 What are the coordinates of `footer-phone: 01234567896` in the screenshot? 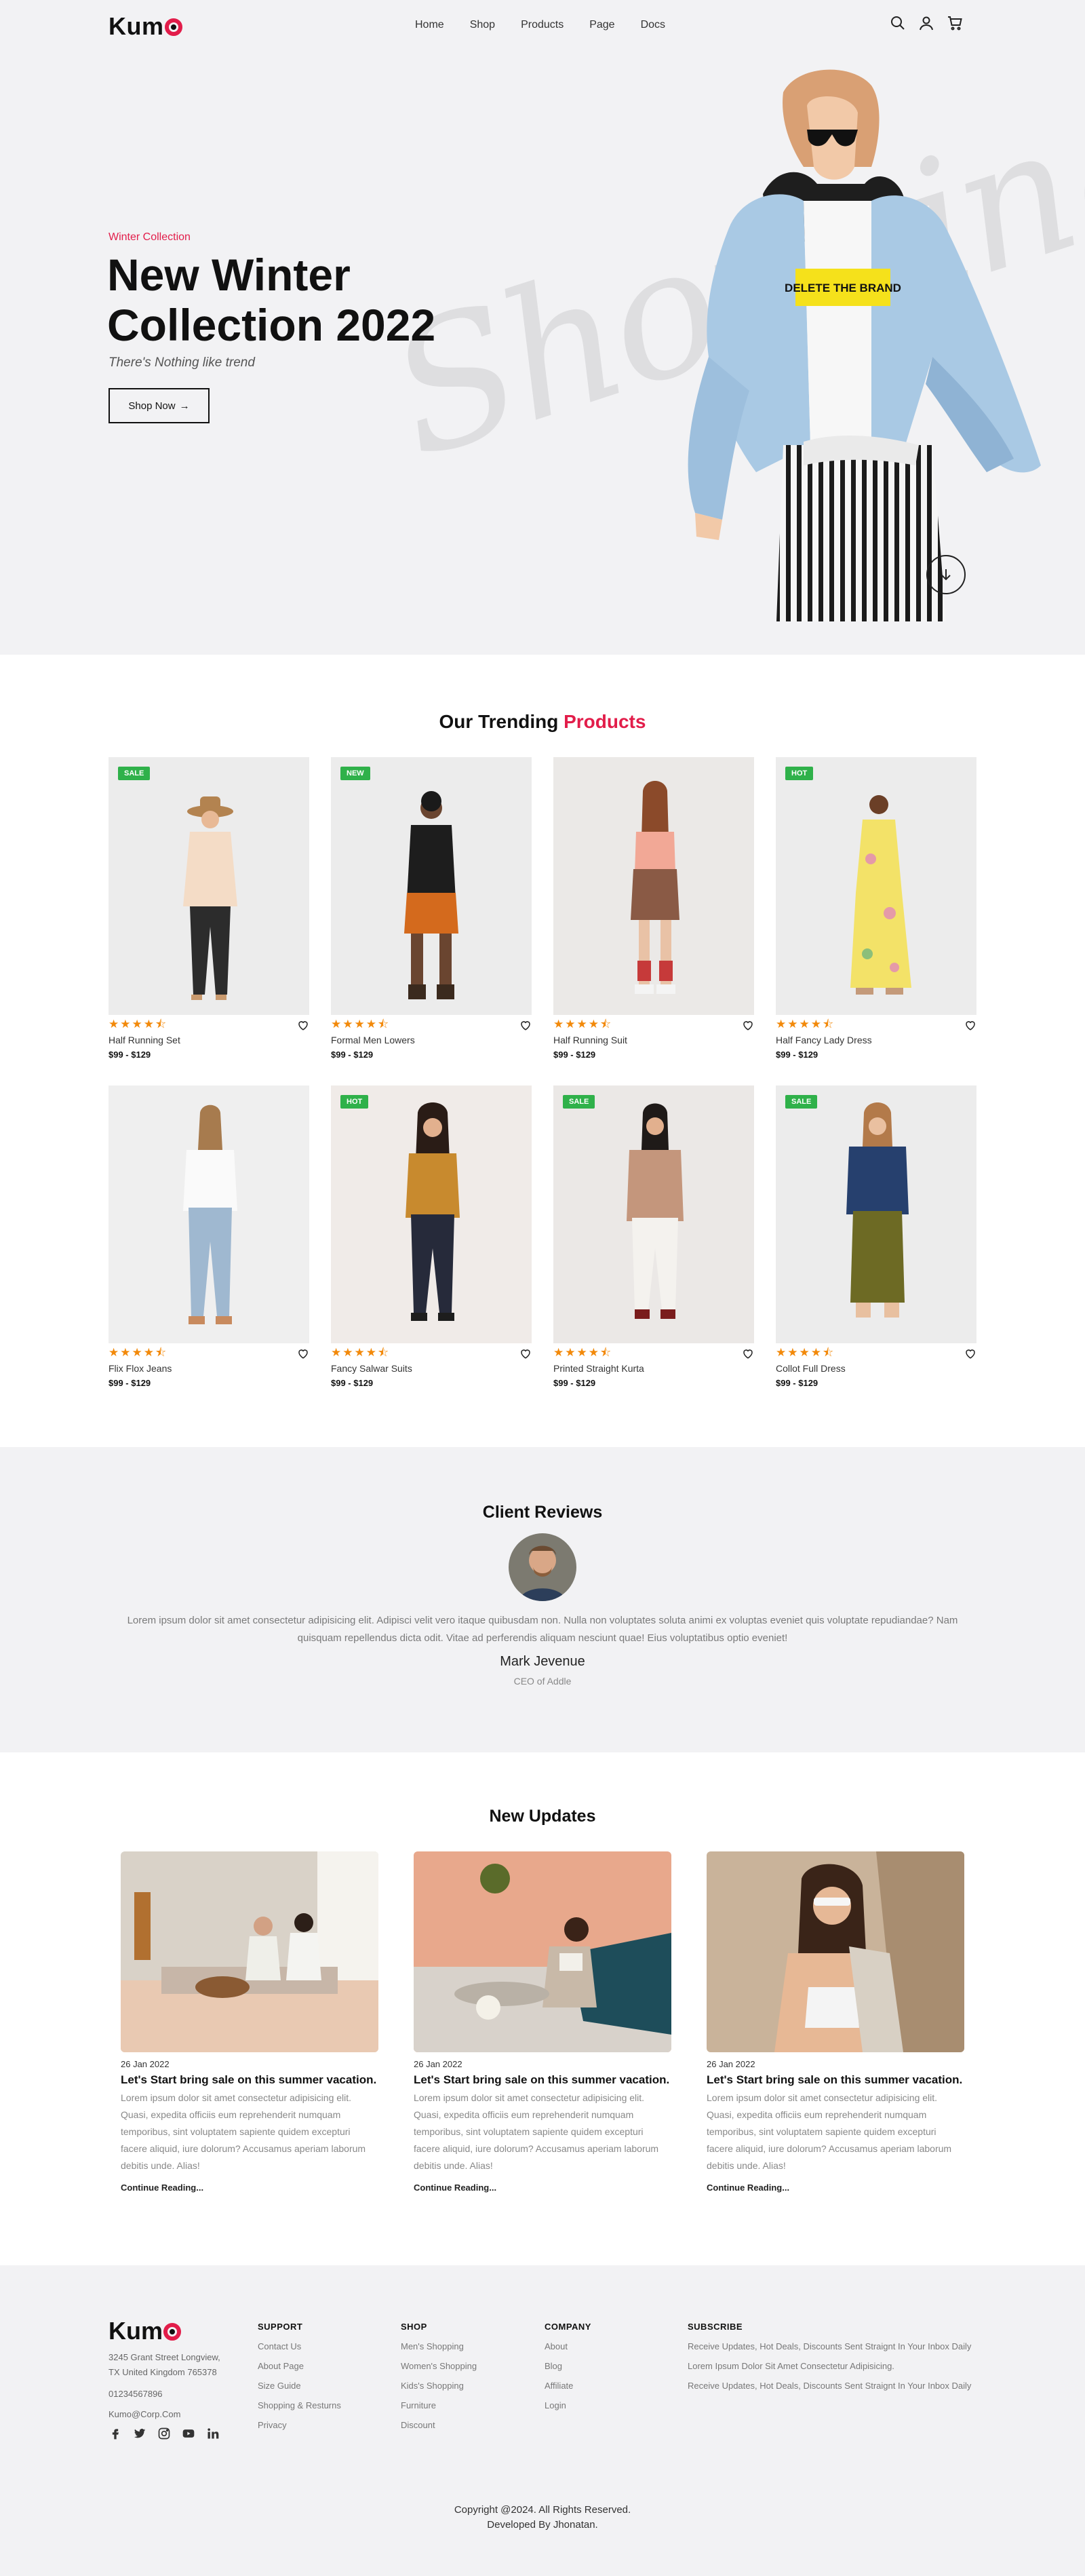 It's located at (176, 2394).